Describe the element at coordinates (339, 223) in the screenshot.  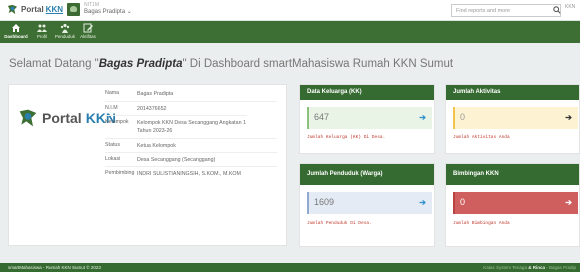
I see `stat-penduduk-note: Jumlah Penduduk Di Desa.` at that location.